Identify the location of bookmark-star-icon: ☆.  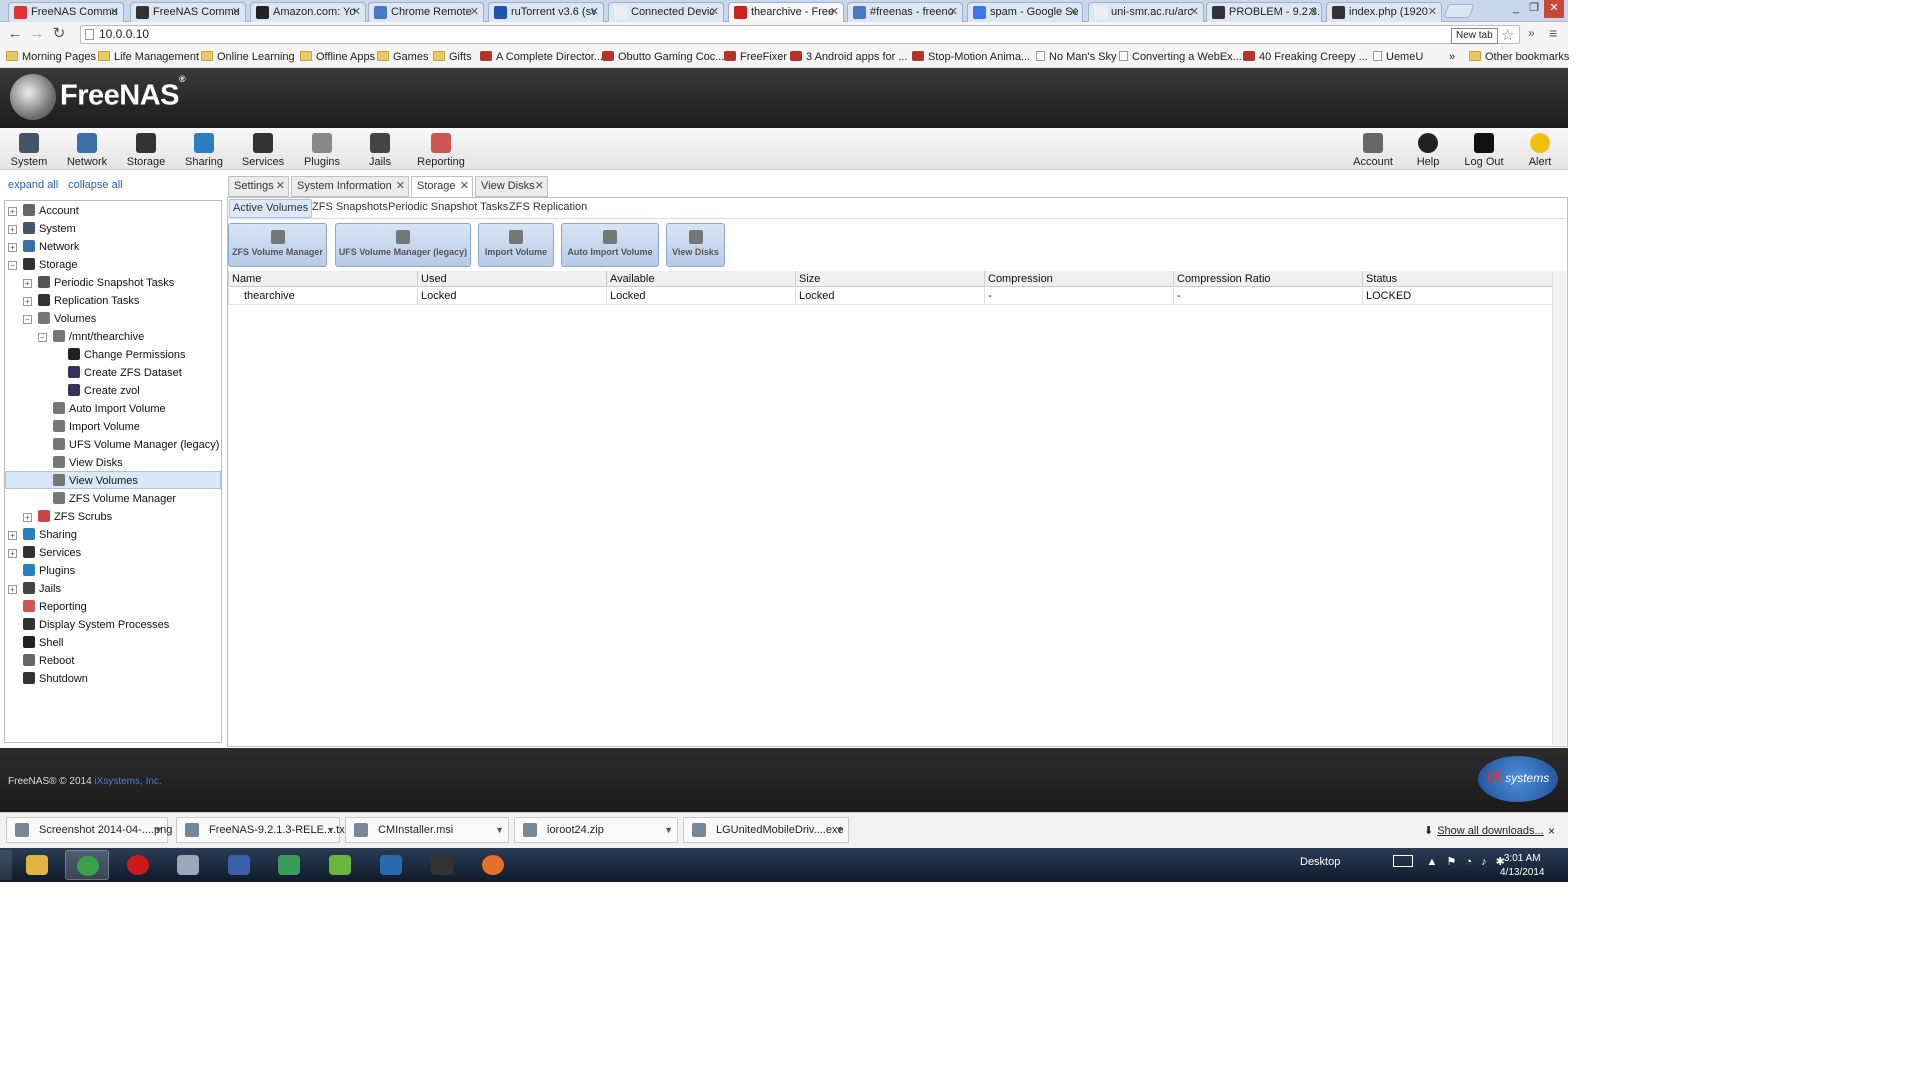
(1507, 35).